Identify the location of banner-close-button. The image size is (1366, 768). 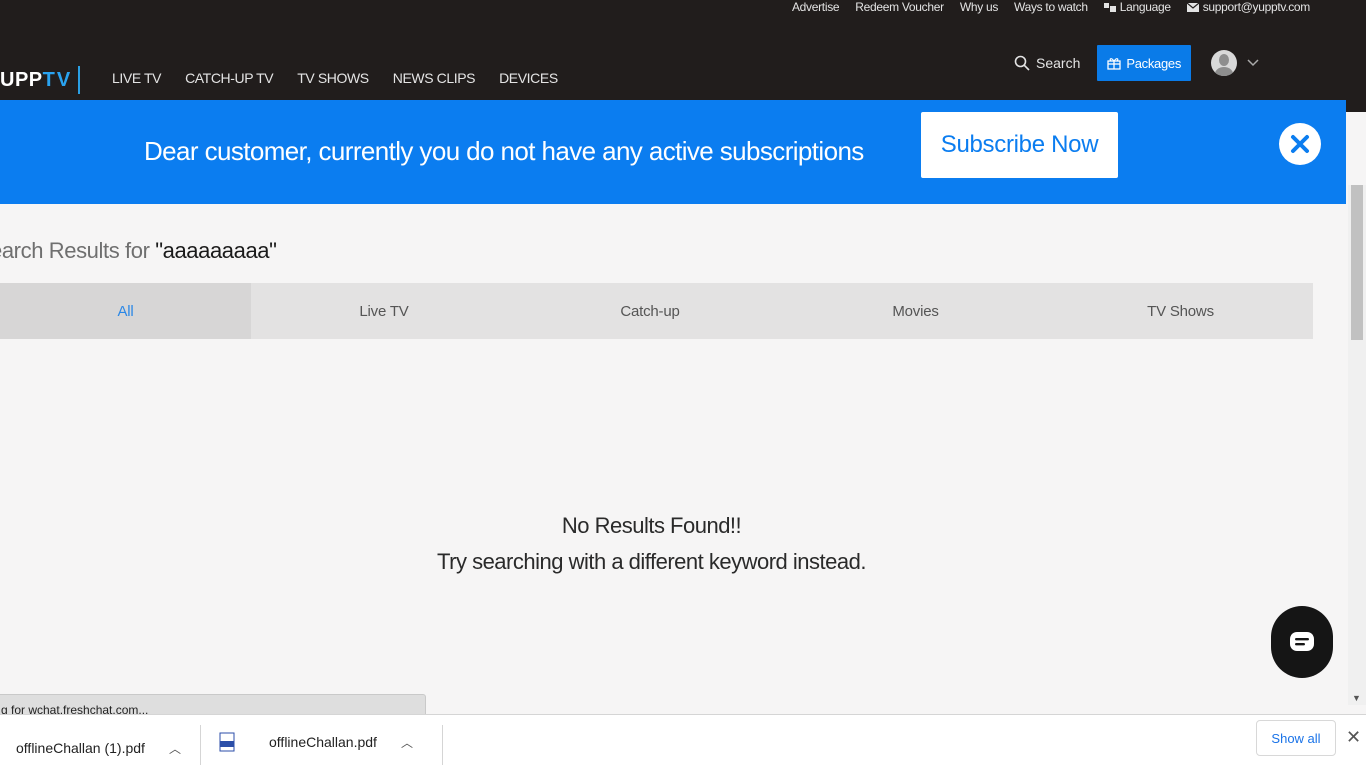
(1300, 144).